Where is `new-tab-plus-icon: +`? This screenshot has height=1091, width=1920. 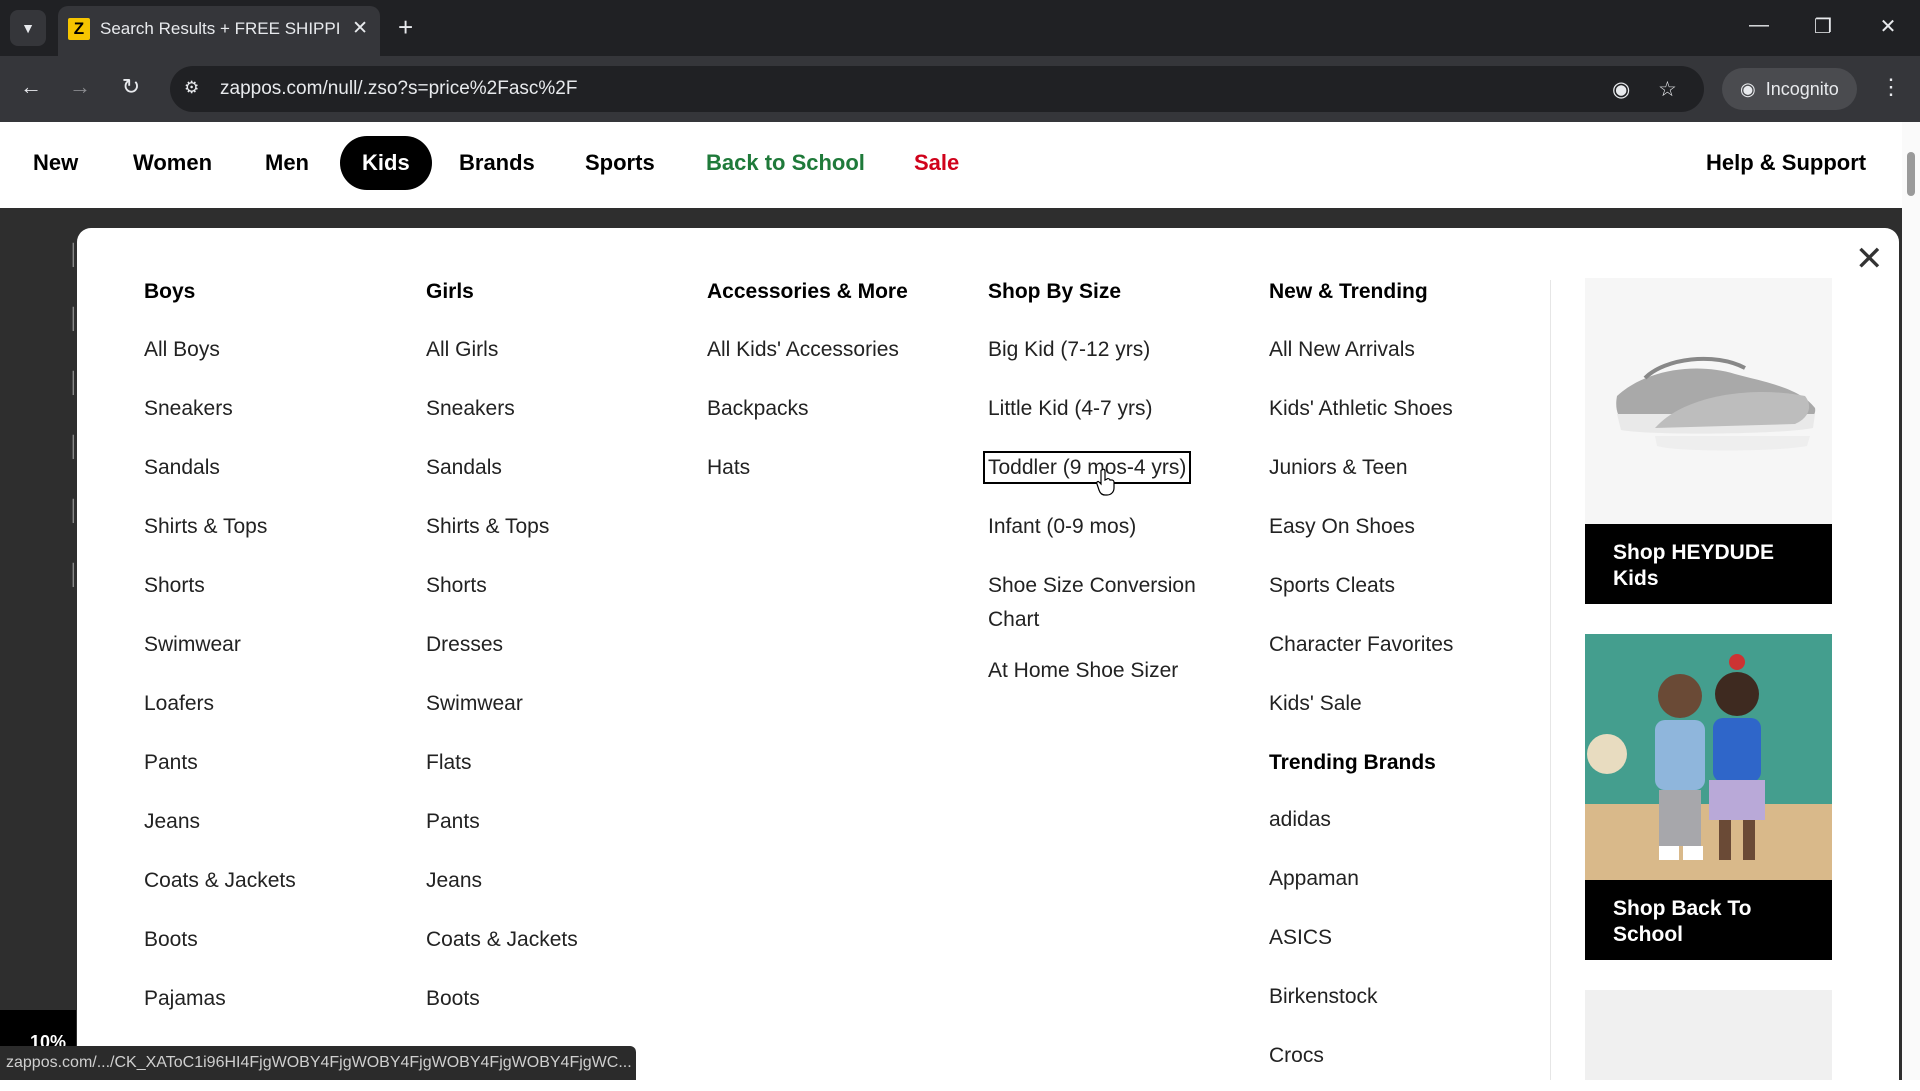 new-tab-plus-icon: + is located at coordinates (405, 27).